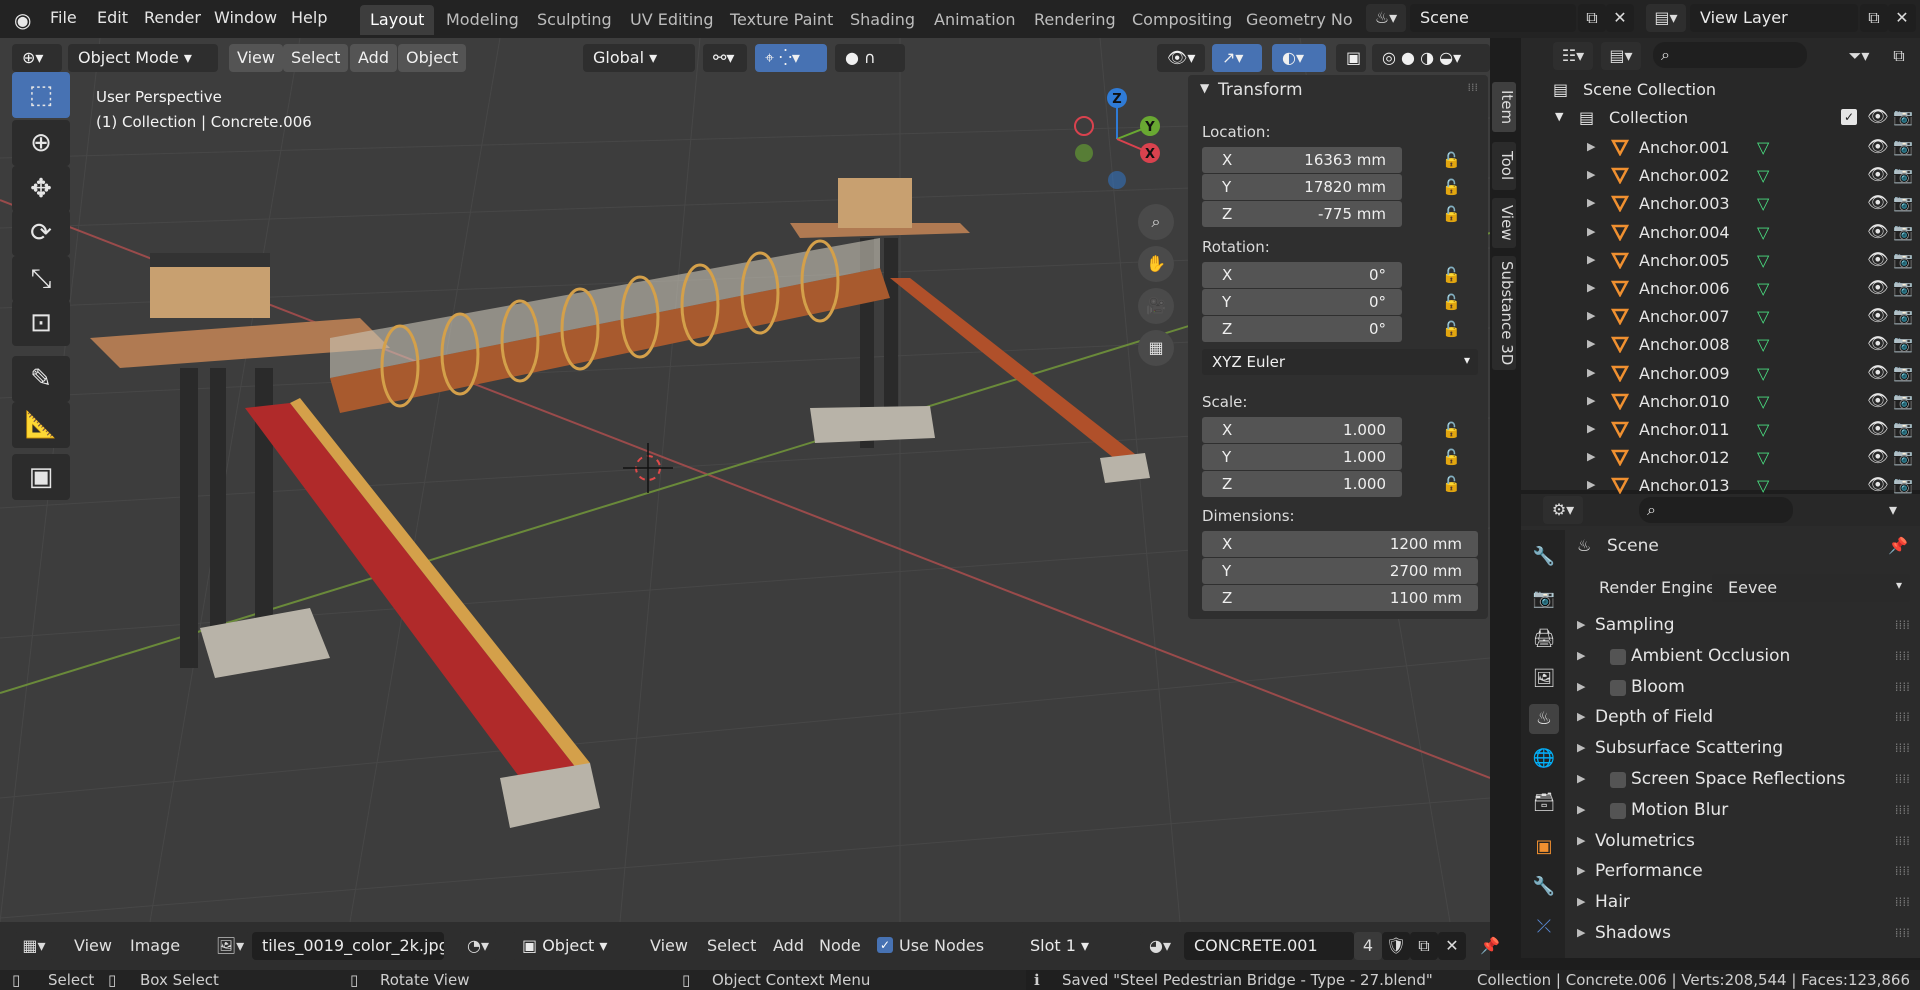  I want to click on menu-render: Render, so click(172, 17).